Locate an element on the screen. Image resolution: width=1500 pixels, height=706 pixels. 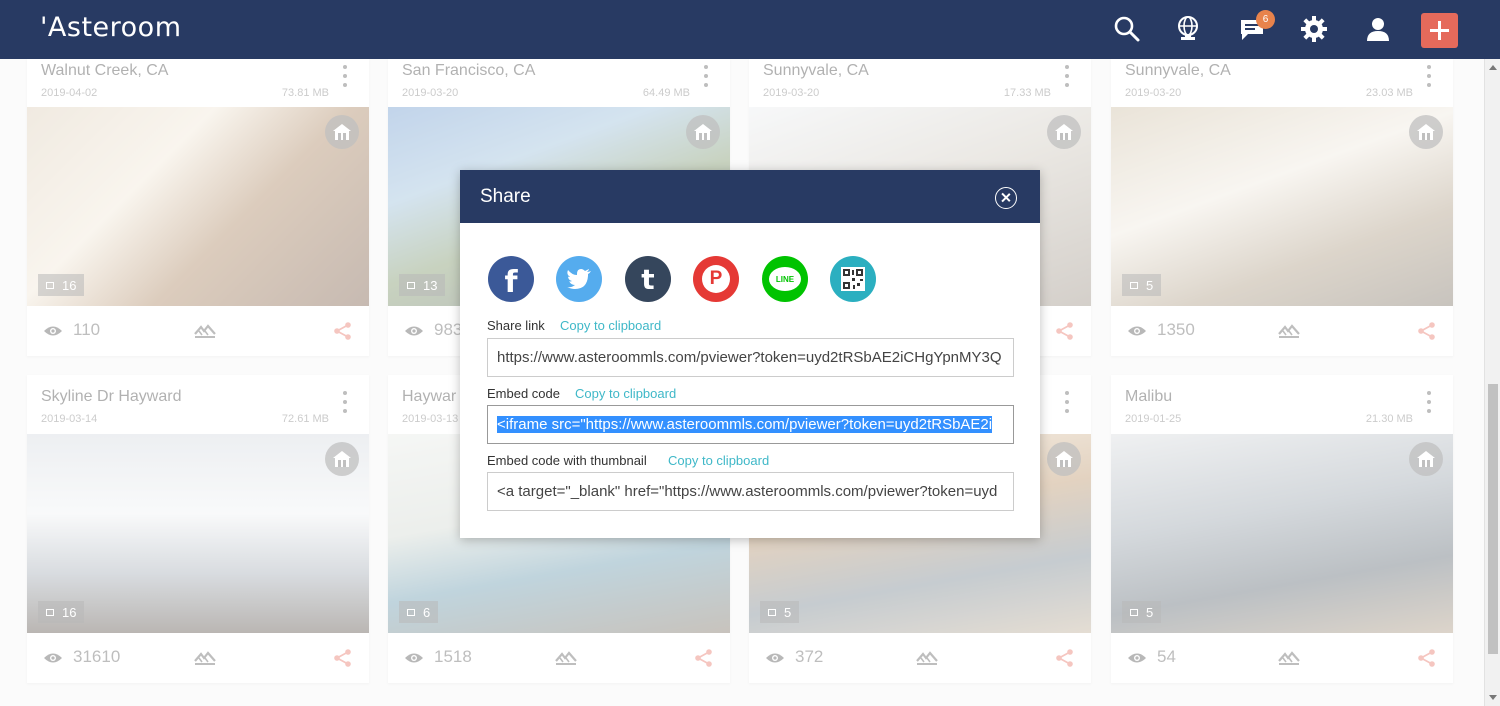
share-dialog-title: Share is located at coordinates (505, 196).